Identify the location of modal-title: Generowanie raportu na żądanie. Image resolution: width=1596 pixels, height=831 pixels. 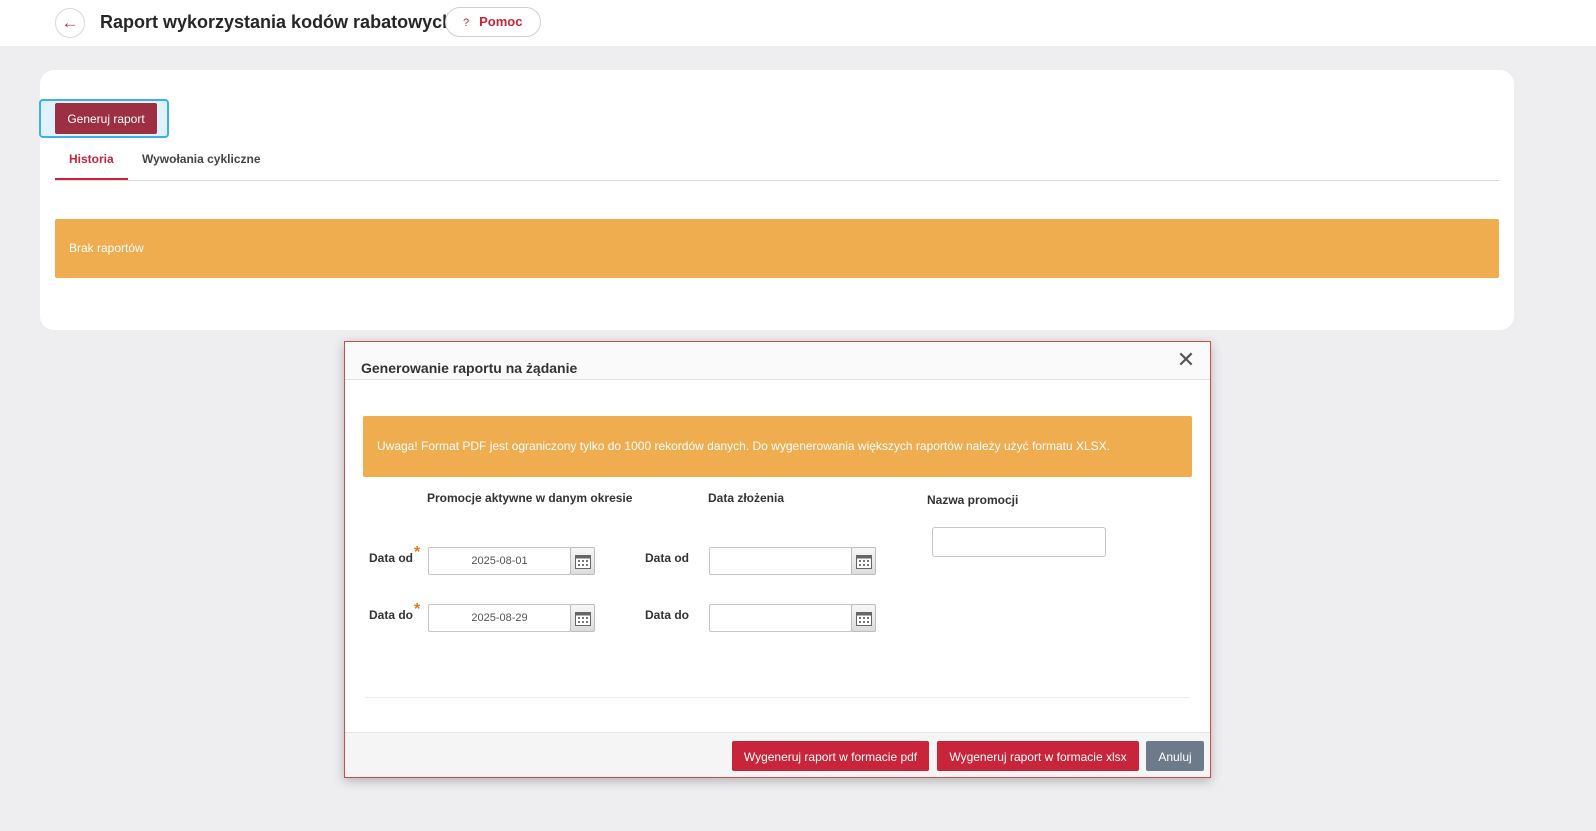
(469, 368).